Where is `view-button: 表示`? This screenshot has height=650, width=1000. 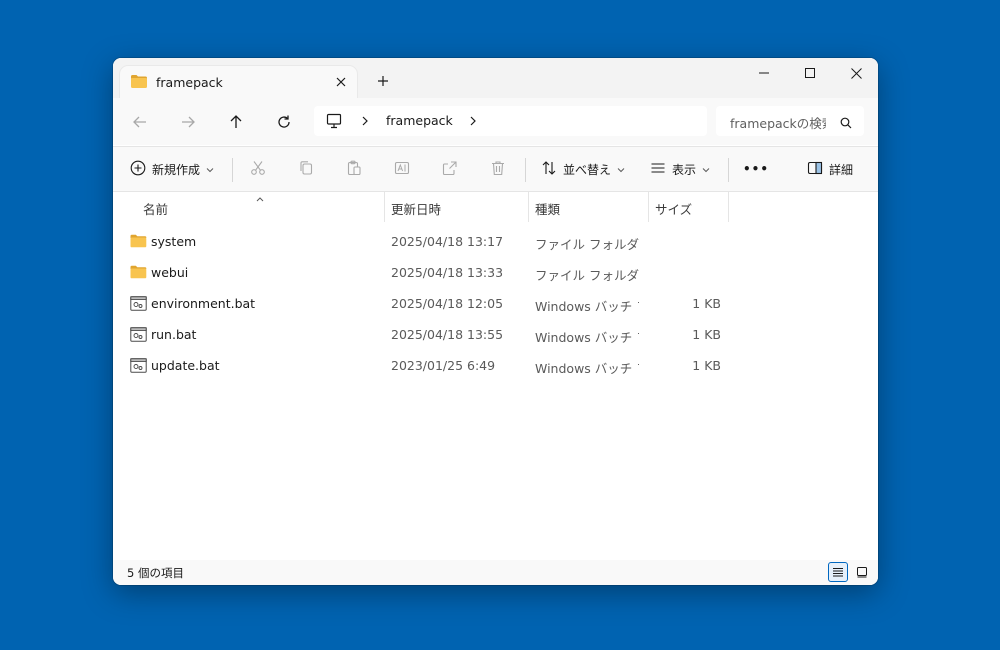
view-button: 表示 is located at coordinates (680, 169).